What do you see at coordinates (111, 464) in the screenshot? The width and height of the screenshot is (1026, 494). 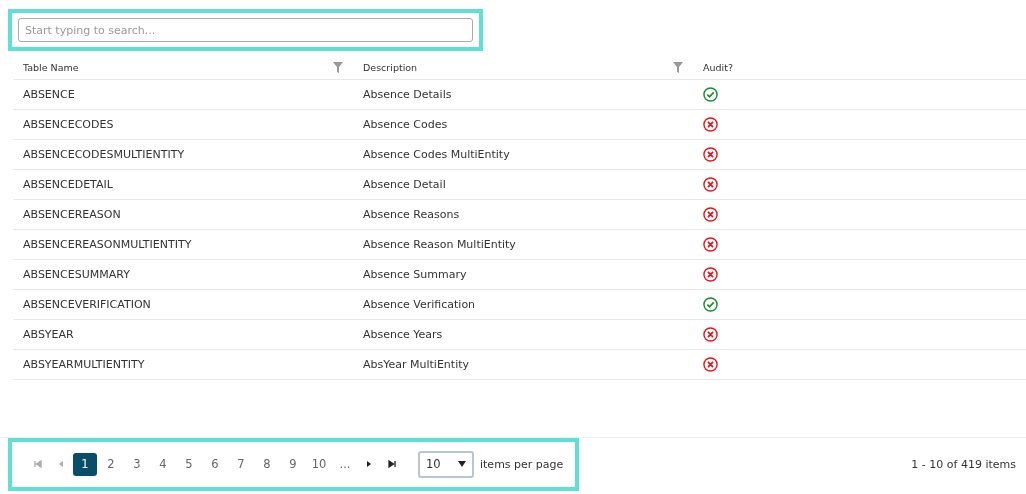 I see `page-button: 2` at bounding box center [111, 464].